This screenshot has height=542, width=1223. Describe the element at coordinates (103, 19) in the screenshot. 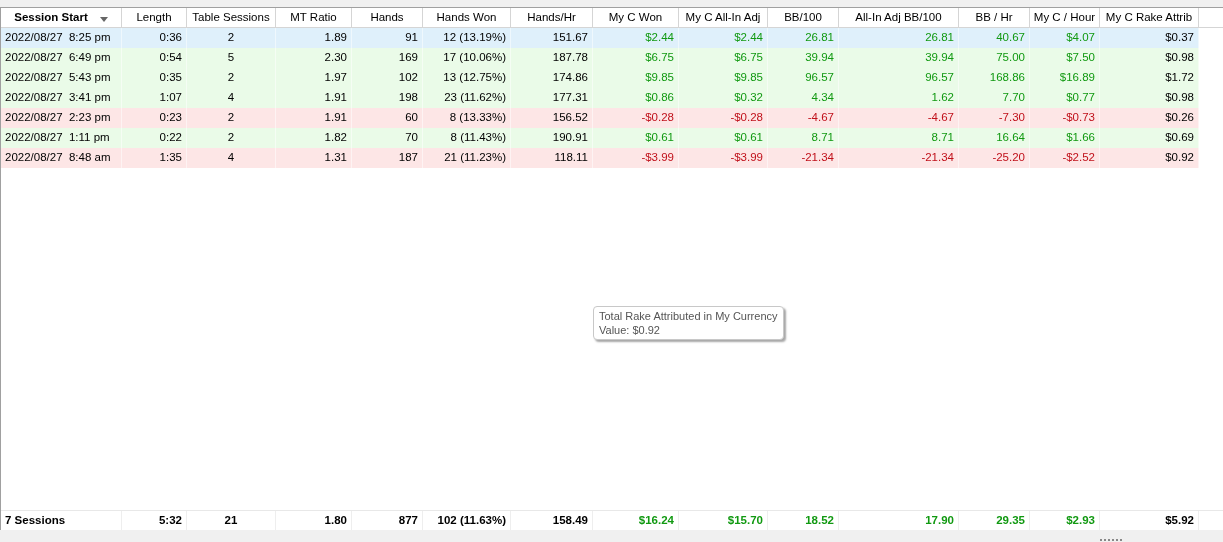

I see `sort-down-icon` at that location.